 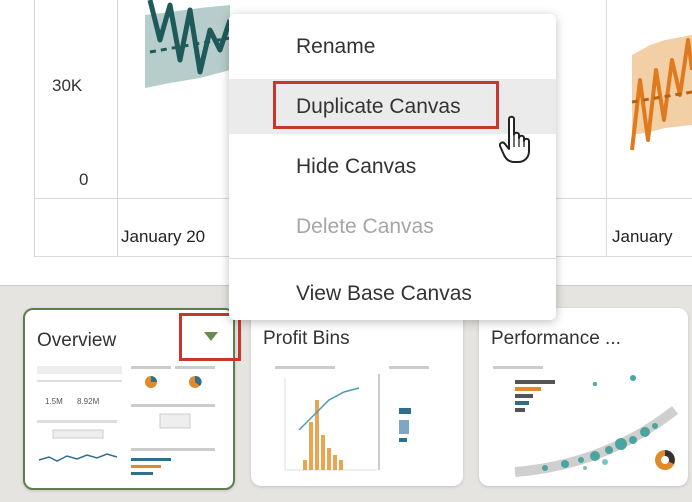 I want to click on menu-item-rename: Rename, so click(x=392, y=46).